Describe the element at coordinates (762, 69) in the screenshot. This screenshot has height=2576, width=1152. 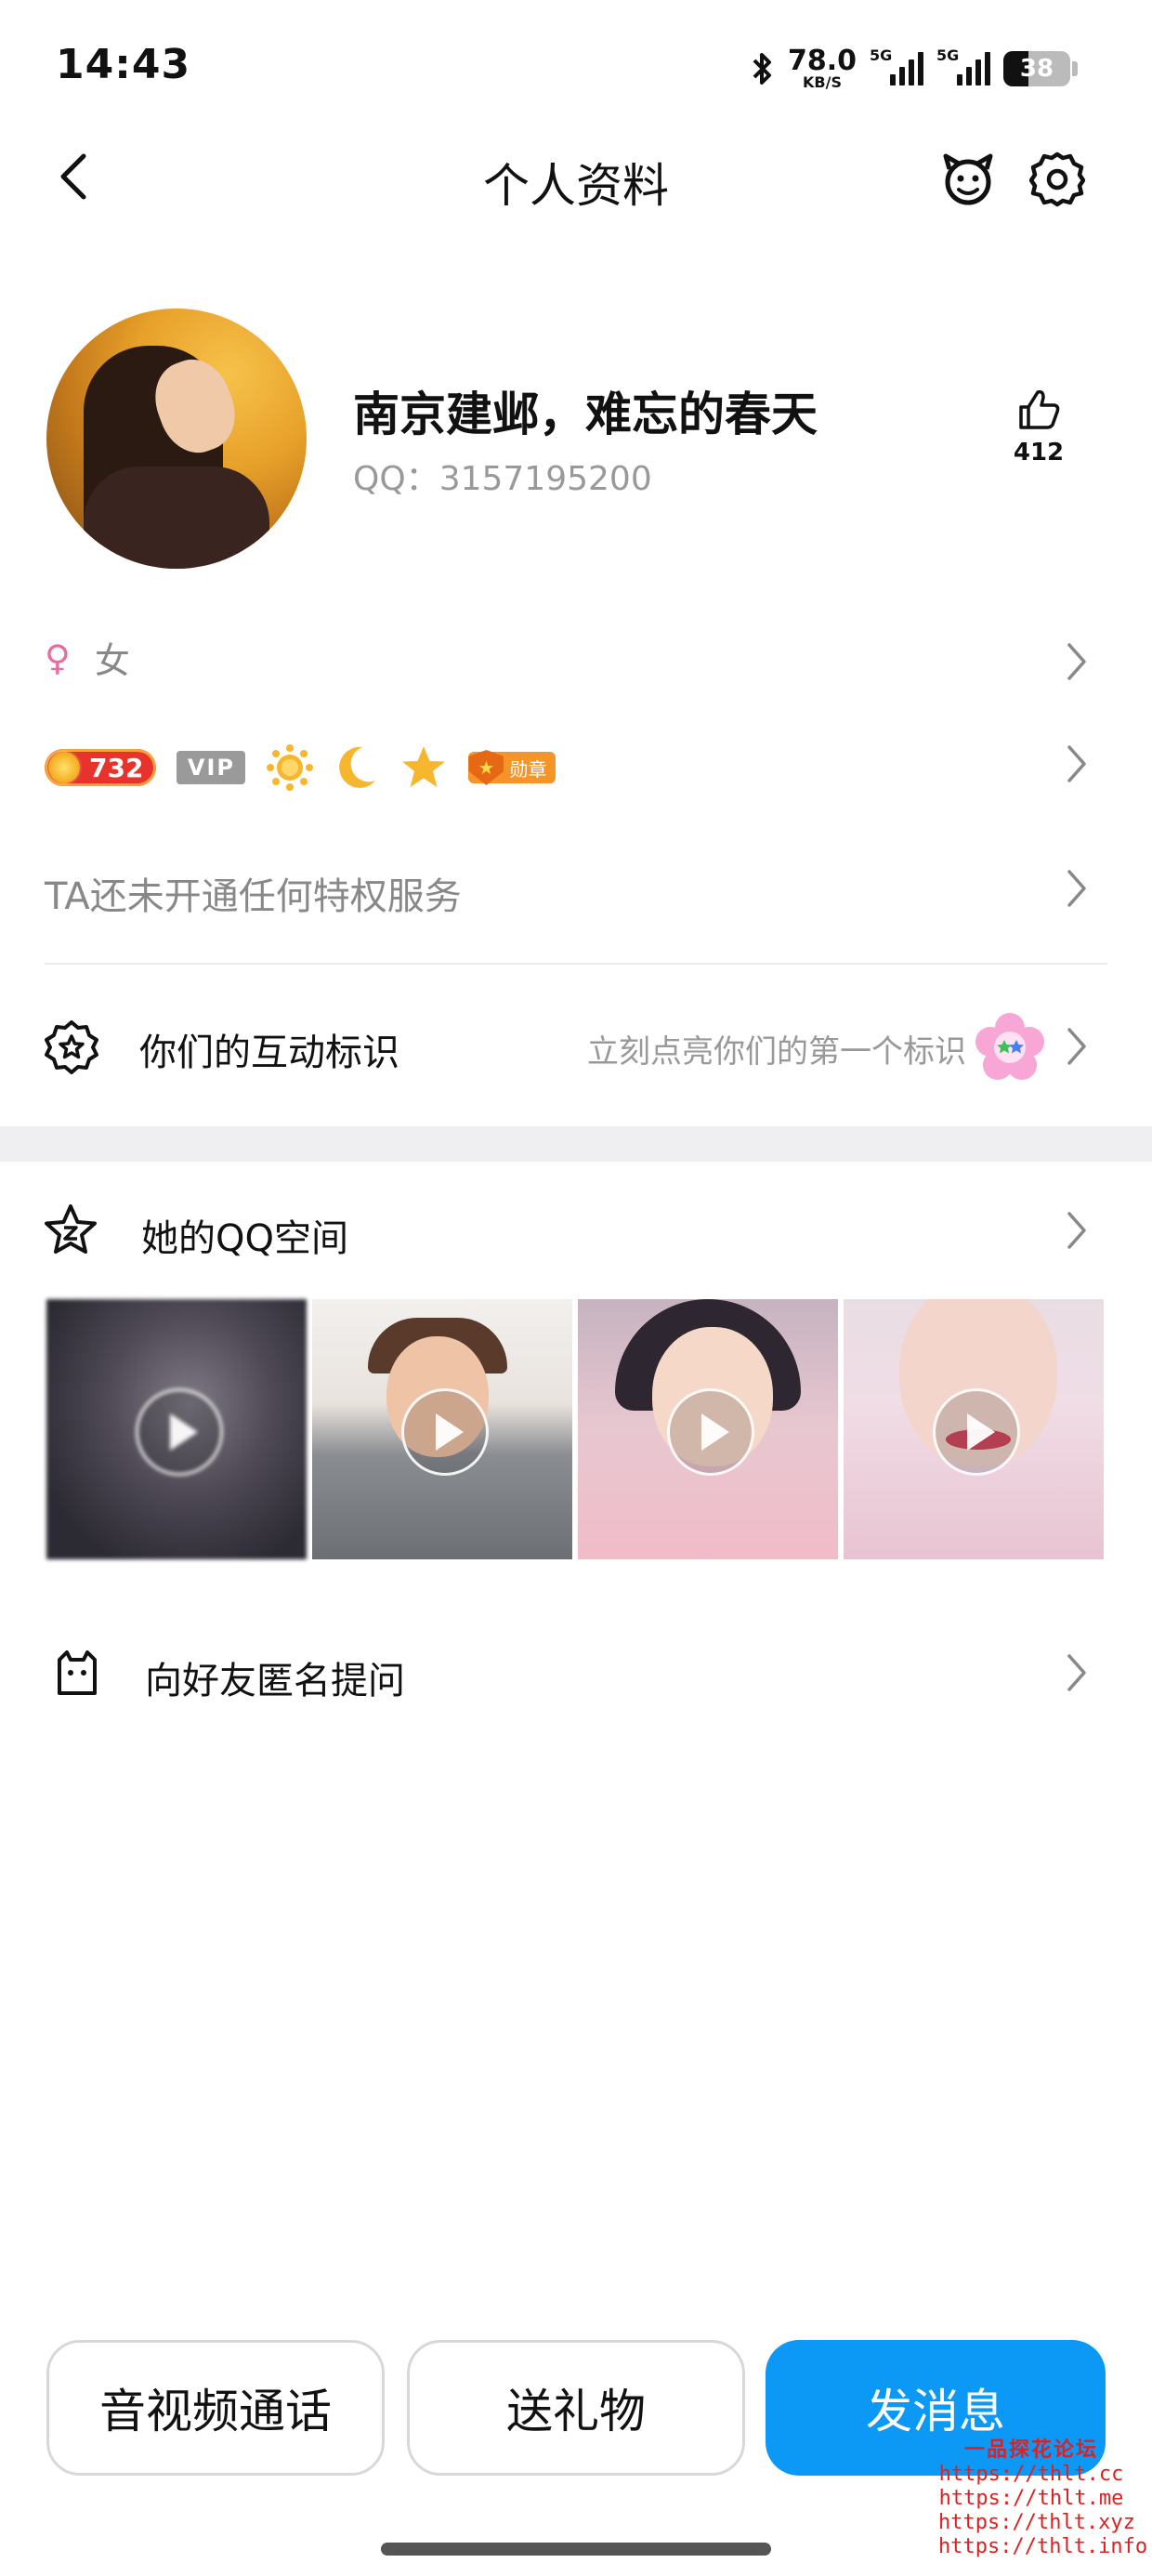
I see `bluetooth-icon` at that location.